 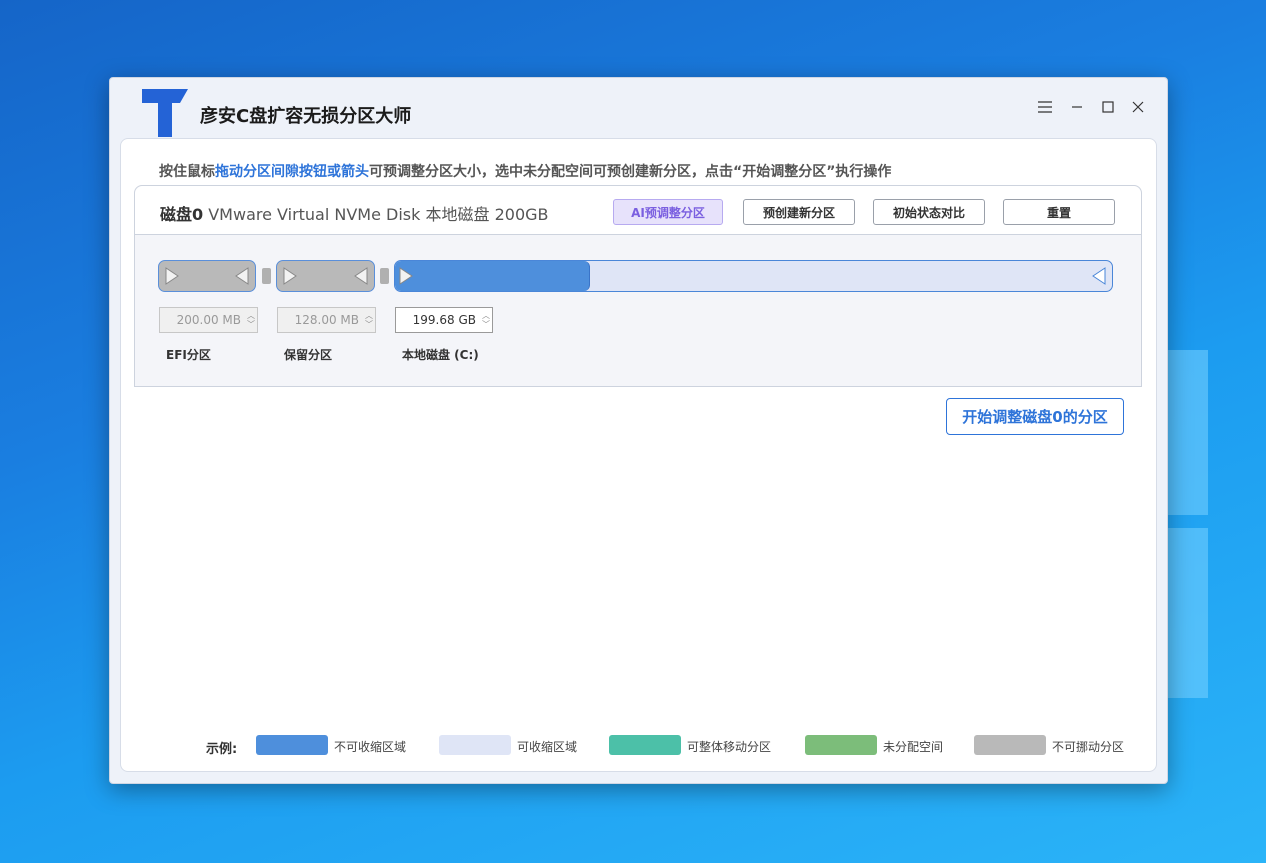 I want to click on ai-adjust-button: AI预调整分区, so click(x=668, y=212).